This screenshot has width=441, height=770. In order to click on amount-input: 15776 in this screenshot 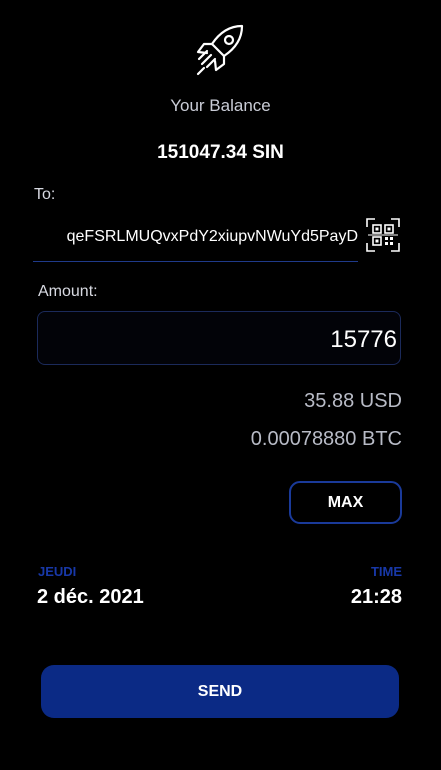, I will do `click(219, 338)`.